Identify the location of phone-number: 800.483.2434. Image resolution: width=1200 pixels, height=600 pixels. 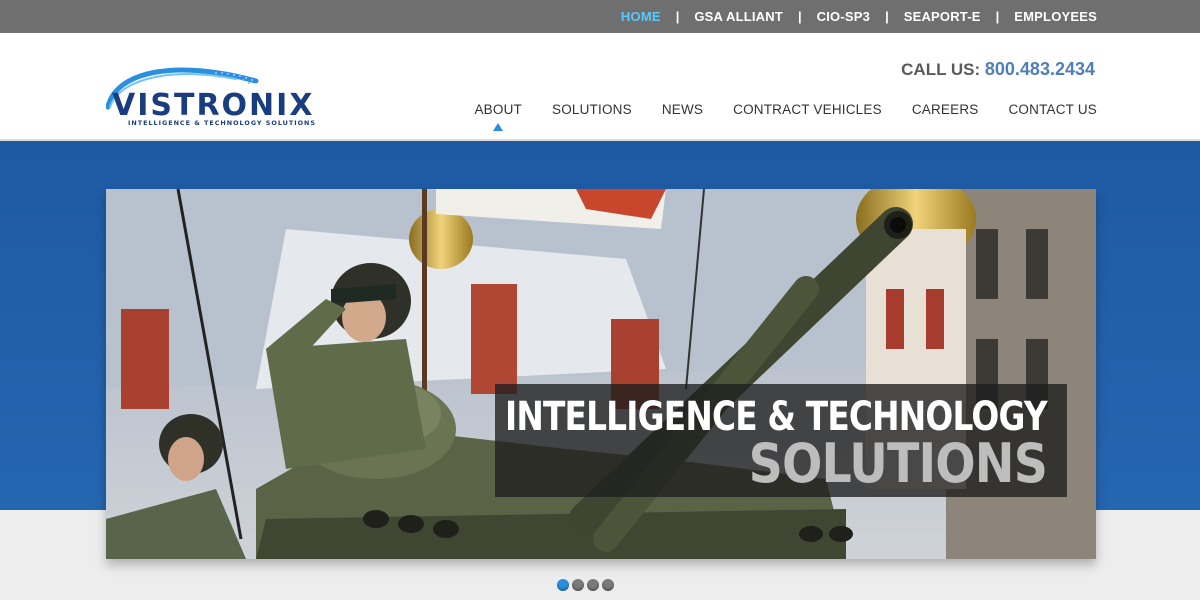
(1040, 69).